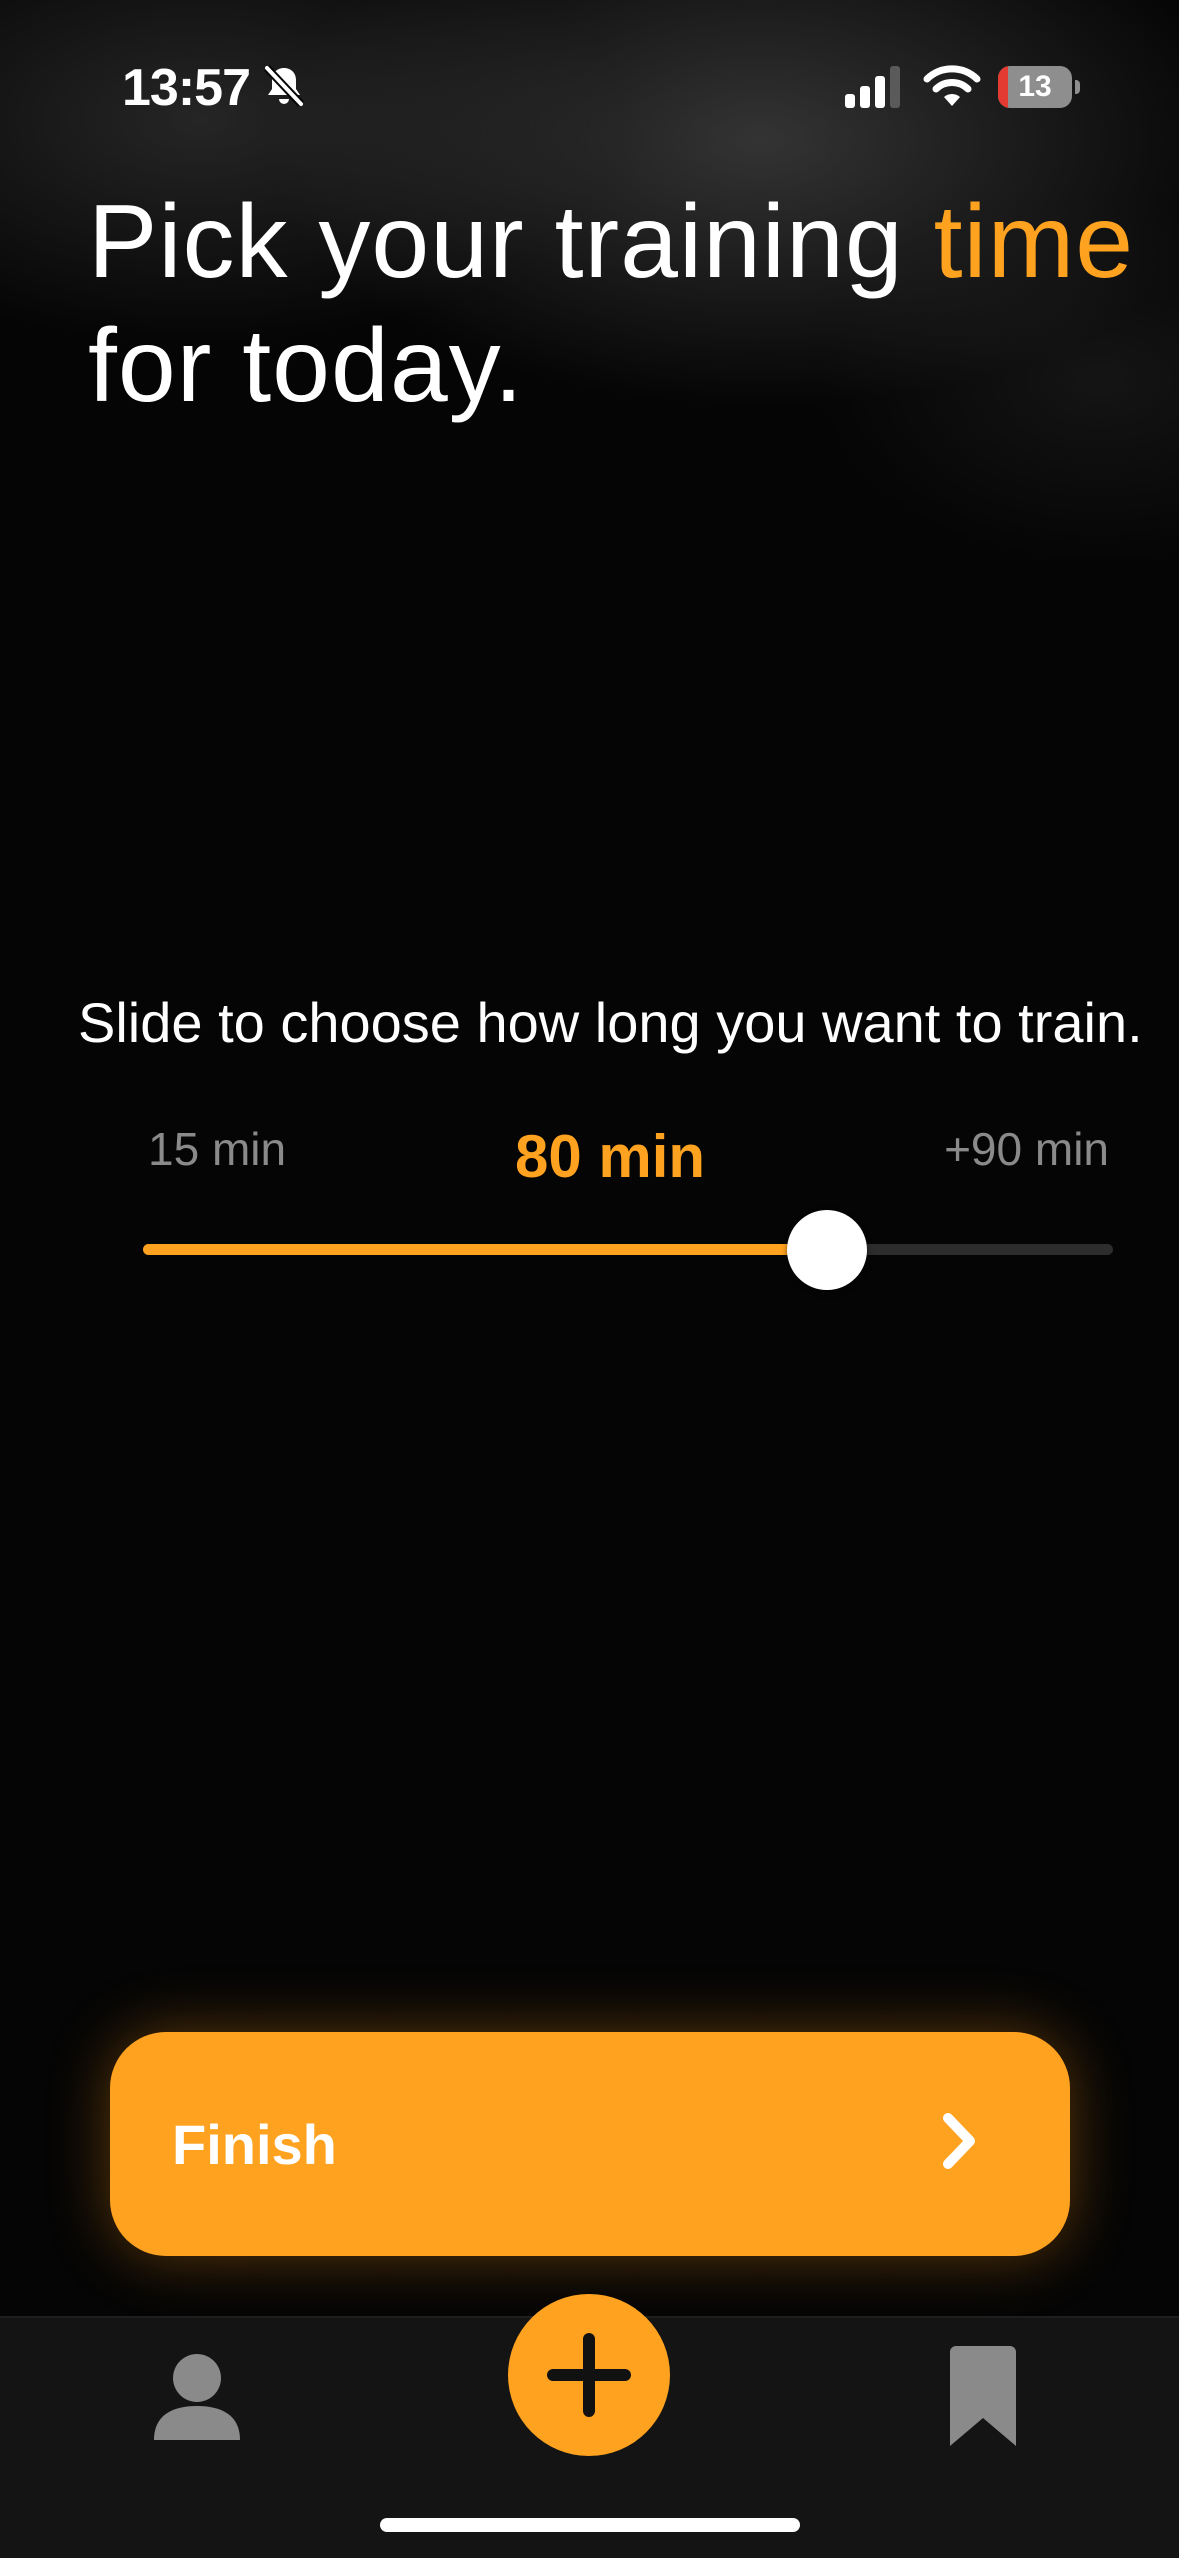 This screenshot has width=1179, height=2558. I want to click on page-title: Pick your training time for today., so click(628, 304).